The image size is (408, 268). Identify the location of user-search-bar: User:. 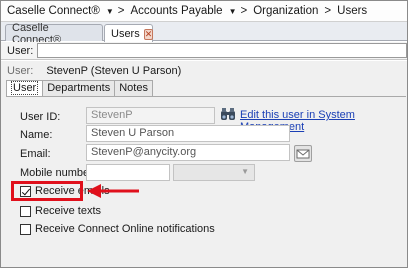
(204, 51).